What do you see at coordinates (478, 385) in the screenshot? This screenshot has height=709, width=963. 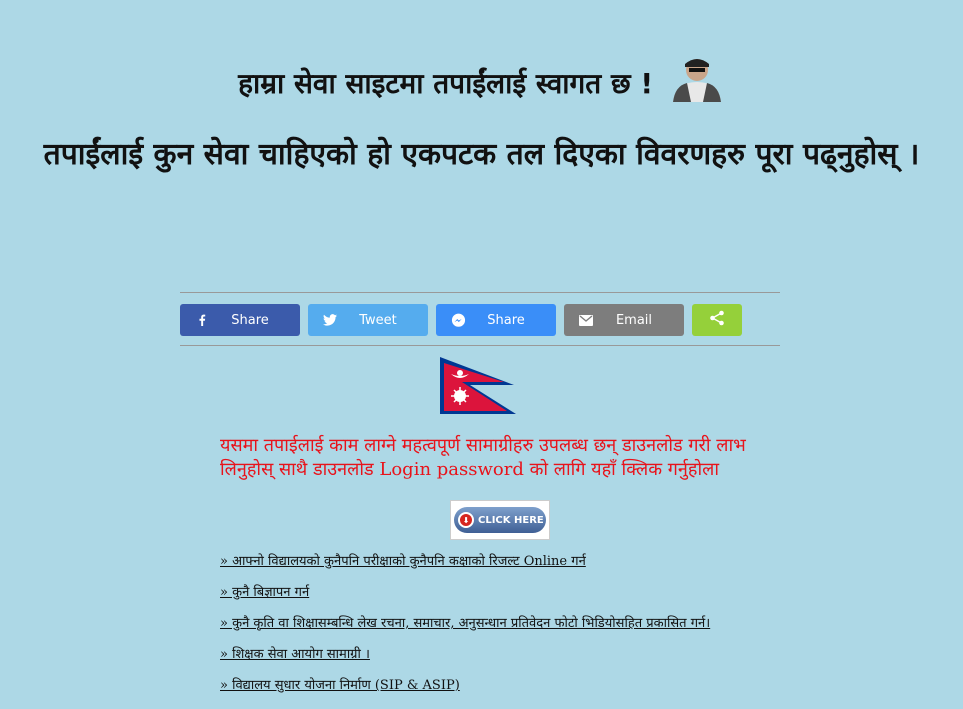 I see `nepal-flag-image` at bounding box center [478, 385].